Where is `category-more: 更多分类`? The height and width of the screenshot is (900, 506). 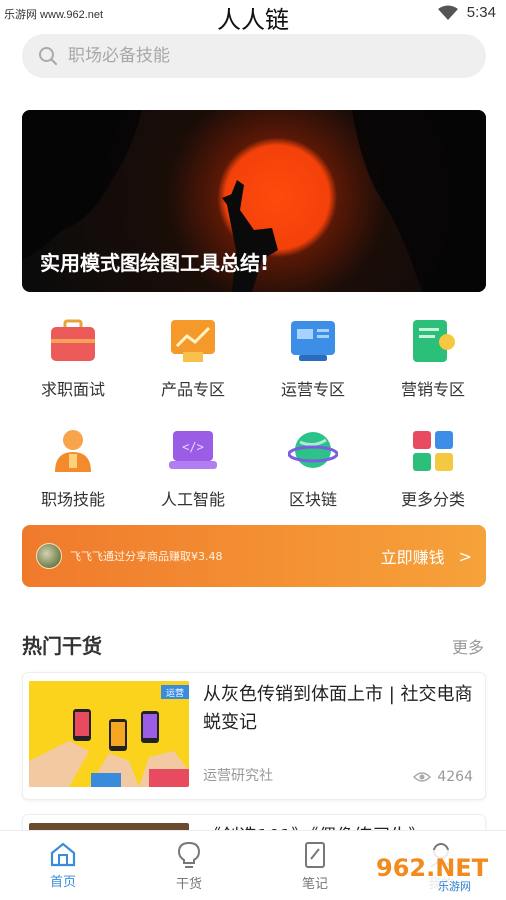 category-more: 更多分类 is located at coordinates (433, 468).